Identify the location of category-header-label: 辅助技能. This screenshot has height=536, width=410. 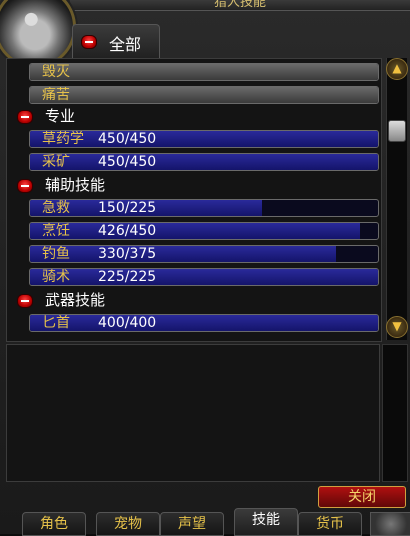
(75, 185).